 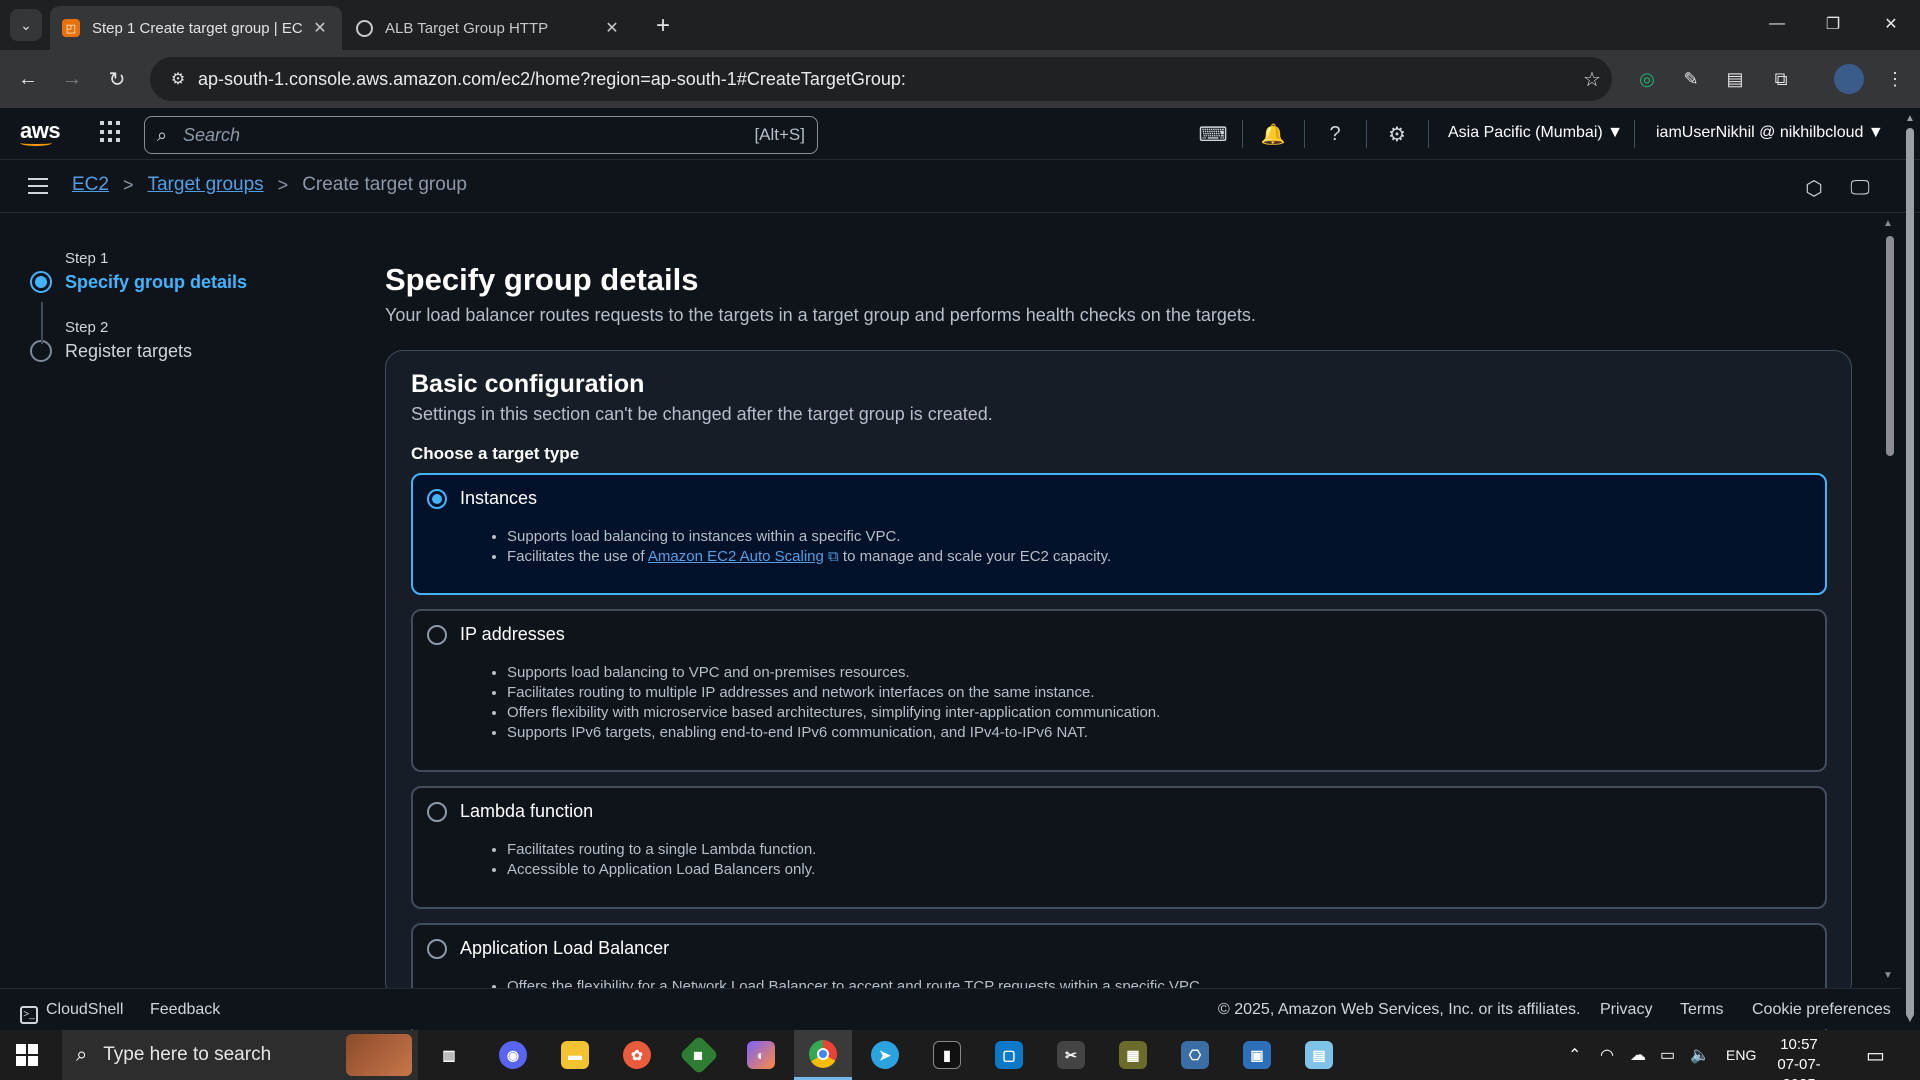 What do you see at coordinates (437, 634) in the screenshot?
I see `radio-ip-addresses` at bounding box center [437, 634].